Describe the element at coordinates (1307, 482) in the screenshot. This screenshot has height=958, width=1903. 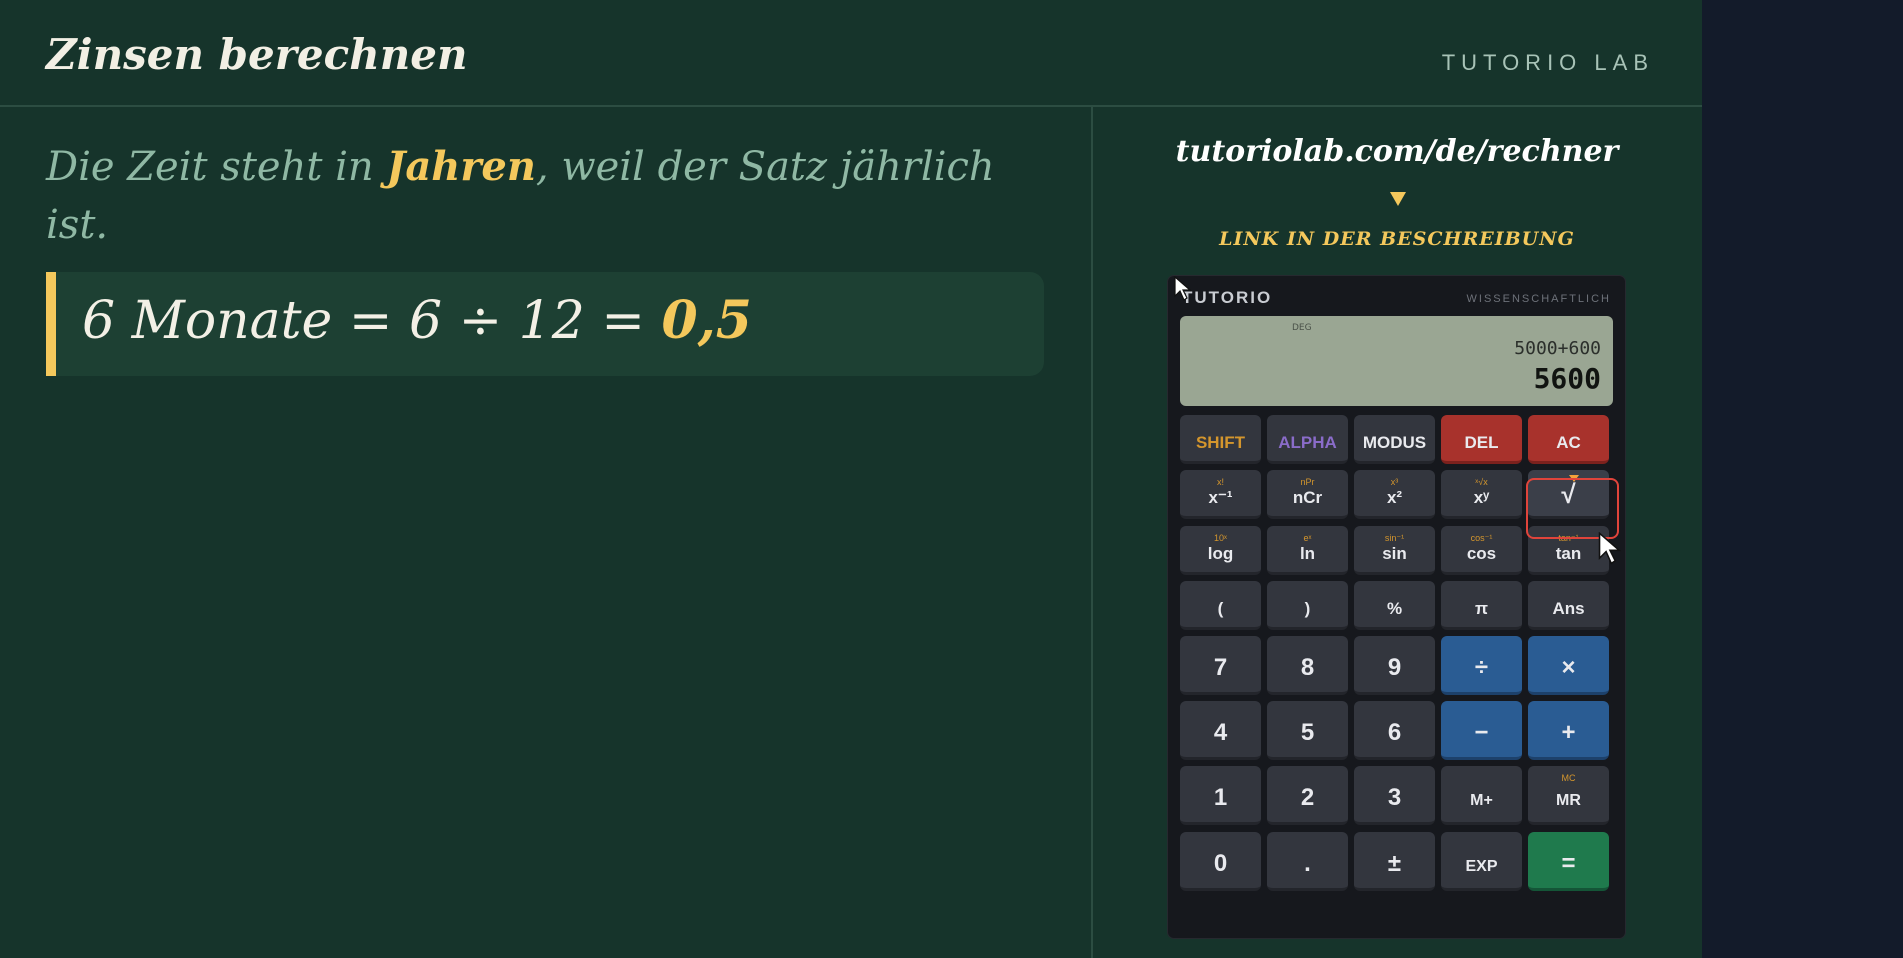
I see `secondary-function-label: nPr` at that location.